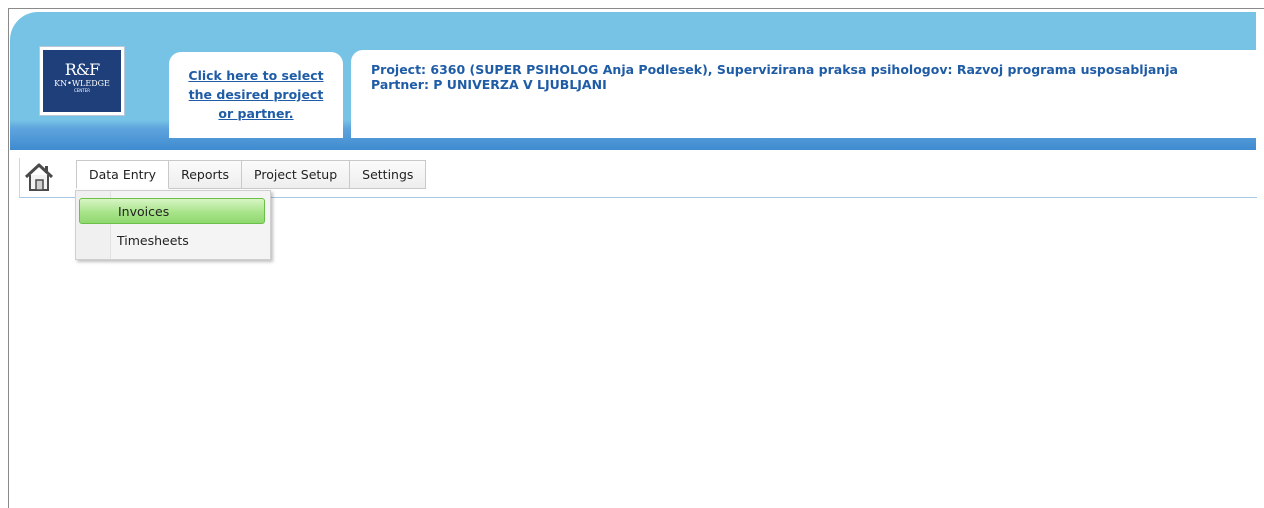 The image size is (1264, 508). What do you see at coordinates (172, 211) in the screenshot?
I see `dropdown-item-invoices: Invoices` at bounding box center [172, 211].